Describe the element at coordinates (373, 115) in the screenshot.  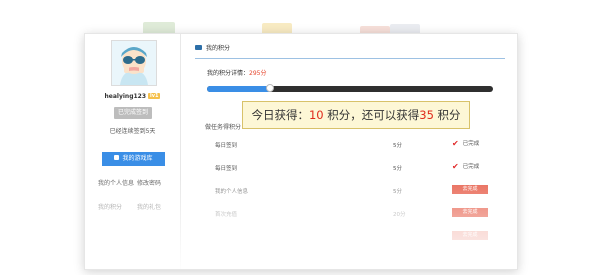
I see `tooltip-middle: 积分，还可以获得` at that location.